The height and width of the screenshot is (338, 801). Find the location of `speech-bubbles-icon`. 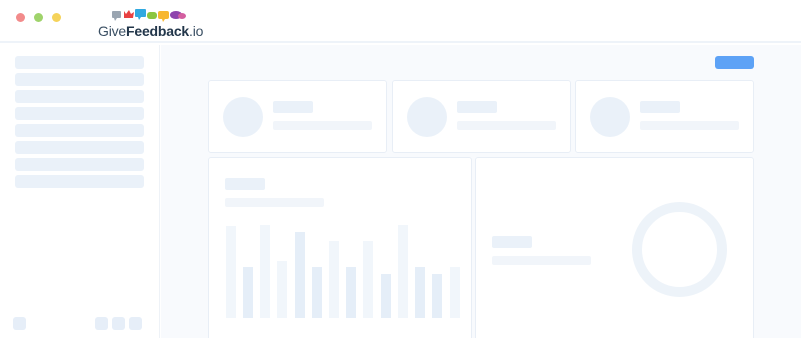

speech-bubbles-icon is located at coordinates (149, 15).